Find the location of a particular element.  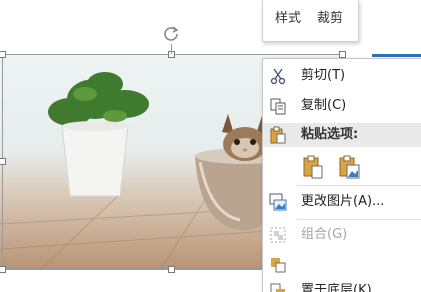

paste-picture-option is located at coordinates (349, 167).